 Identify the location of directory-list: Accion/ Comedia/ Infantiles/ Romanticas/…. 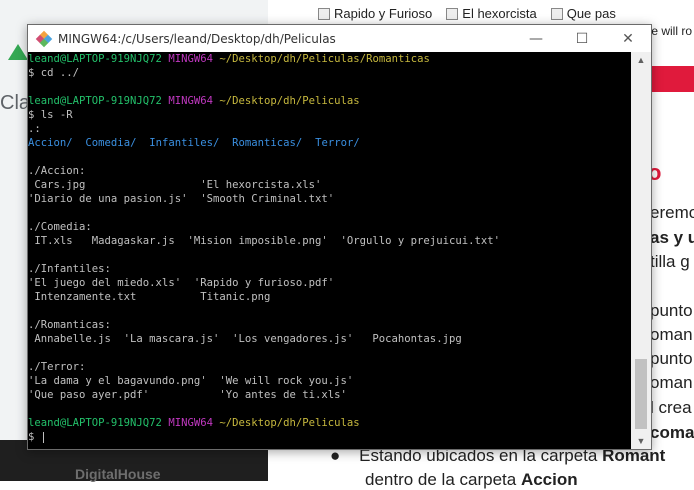
(329, 143).